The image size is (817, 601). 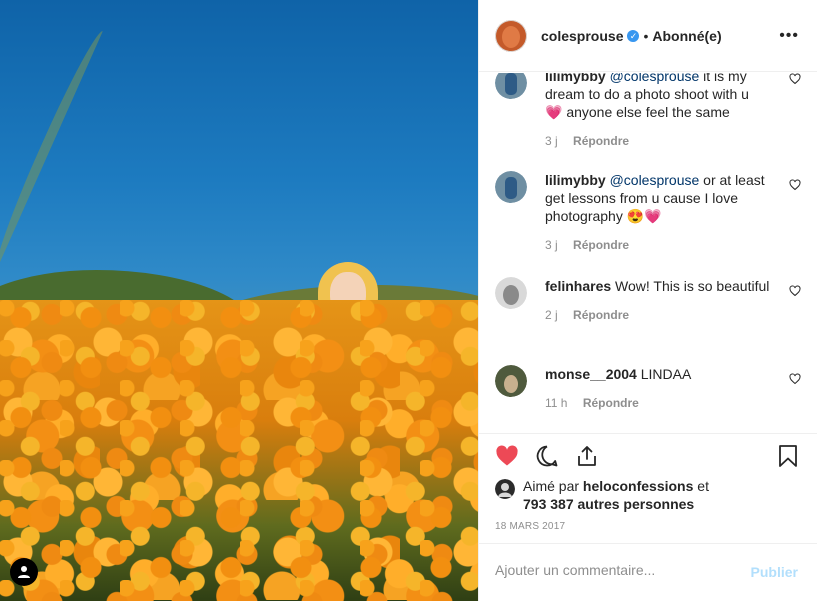 What do you see at coordinates (686, 36) in the screenshot?
I see `follow-status-button: Abonné(e)` at bounding box center [686, 36].